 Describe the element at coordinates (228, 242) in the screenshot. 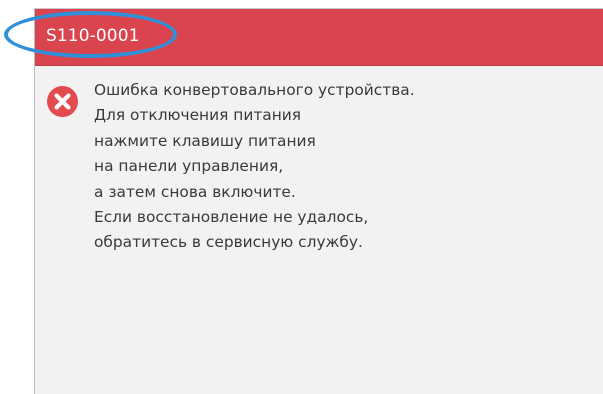

I see `message-line: обратитесь в сервисную службу.` at that location.